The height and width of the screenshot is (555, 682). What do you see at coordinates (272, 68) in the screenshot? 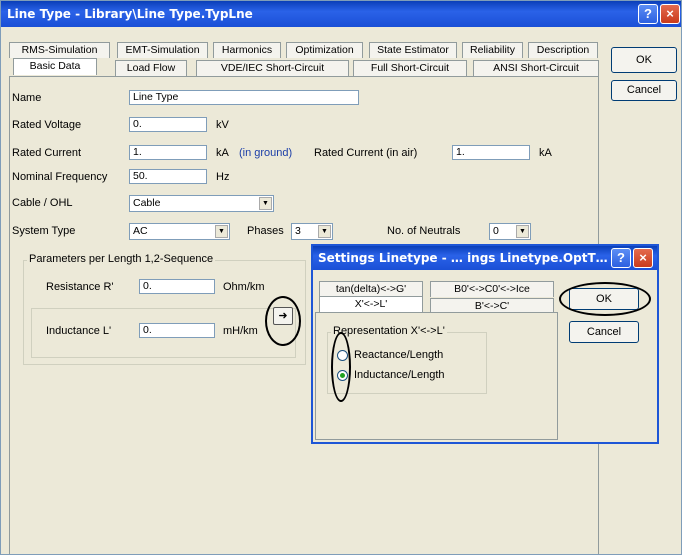
I see `tab-vde-iec-short-circuit: VDE/IEC Short-Circuit` at bounding box center [272, 68].